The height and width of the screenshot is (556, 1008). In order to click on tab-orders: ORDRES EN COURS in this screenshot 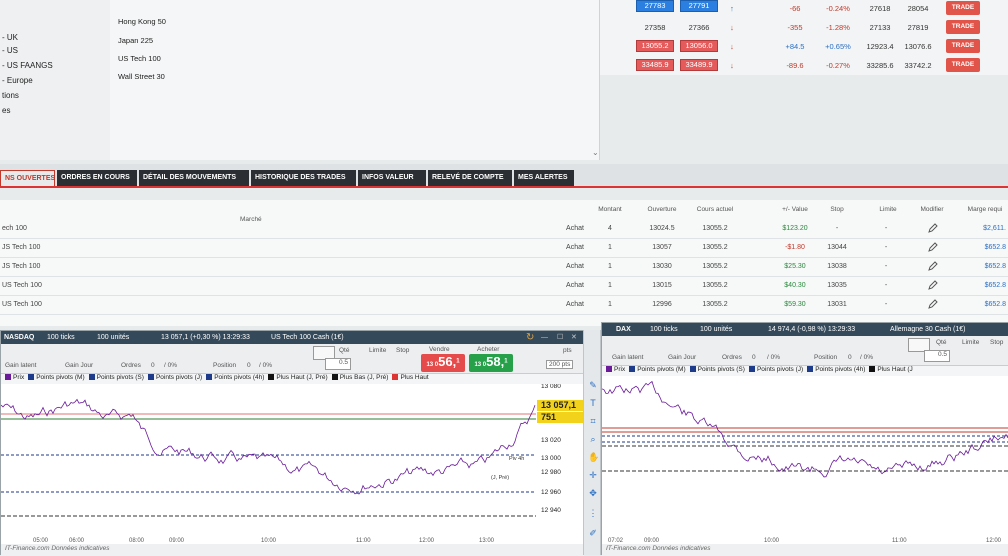, I will do `click(97, 178)`.